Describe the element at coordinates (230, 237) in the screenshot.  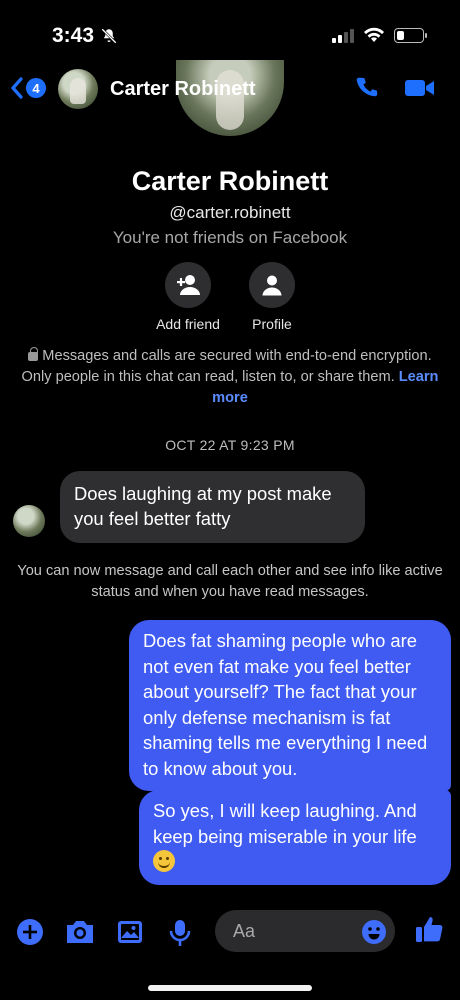
I see `friend-status: You're not friends on Facebook` at that location.